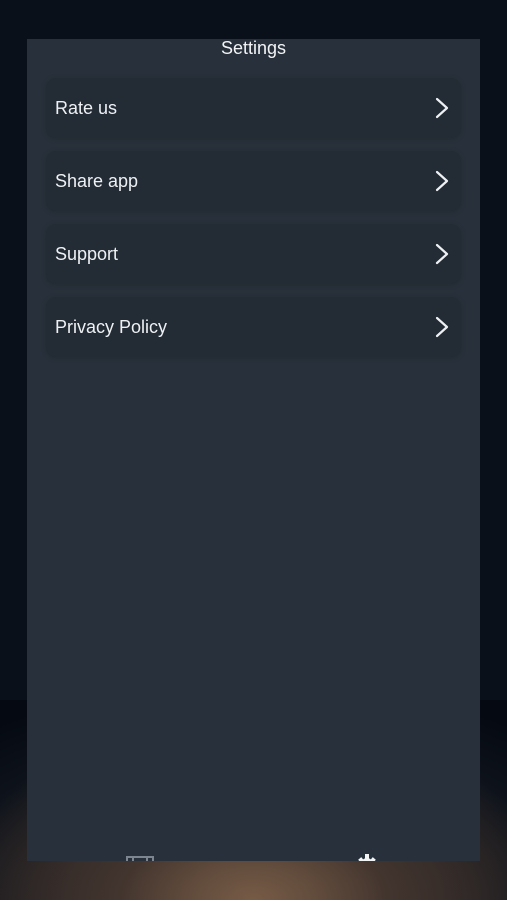  I want to click on settings-item-label: Support, so click(87, 254).